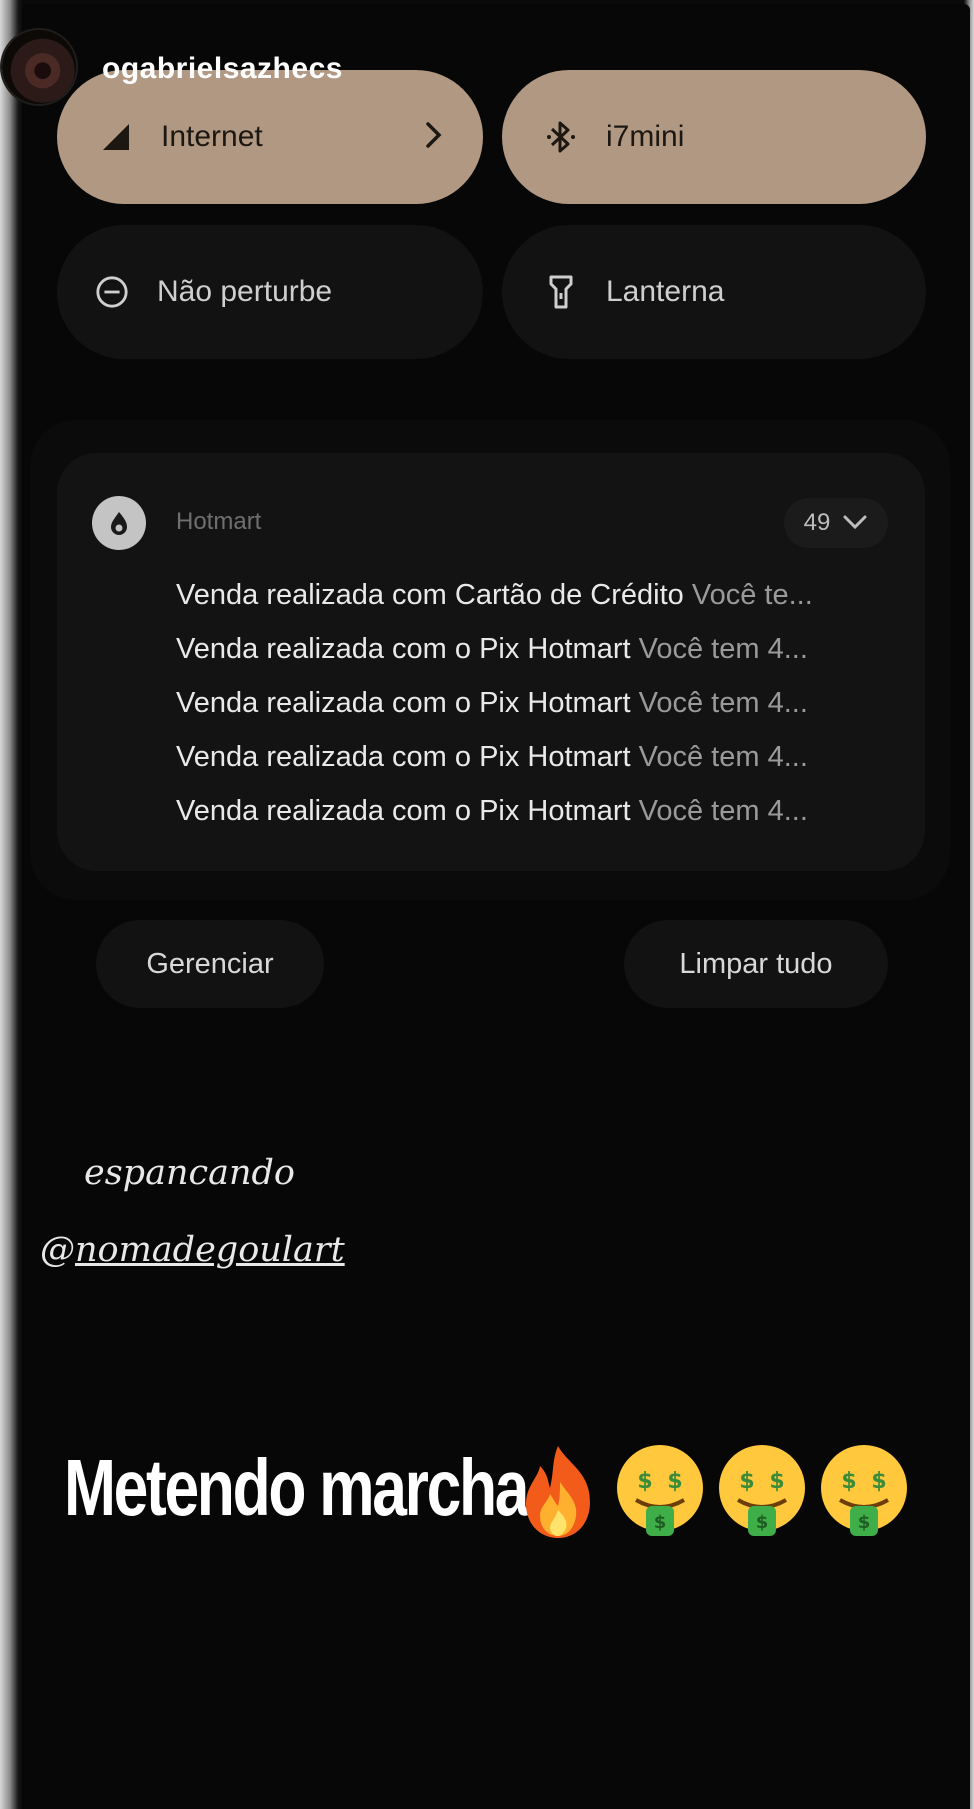 The height and width of the screenshot is (1809, 974). What do you see at coordinates (212, 136) in the screenshot?
I see `tile-internet-label: Internet` at bounding box center [212, 136].